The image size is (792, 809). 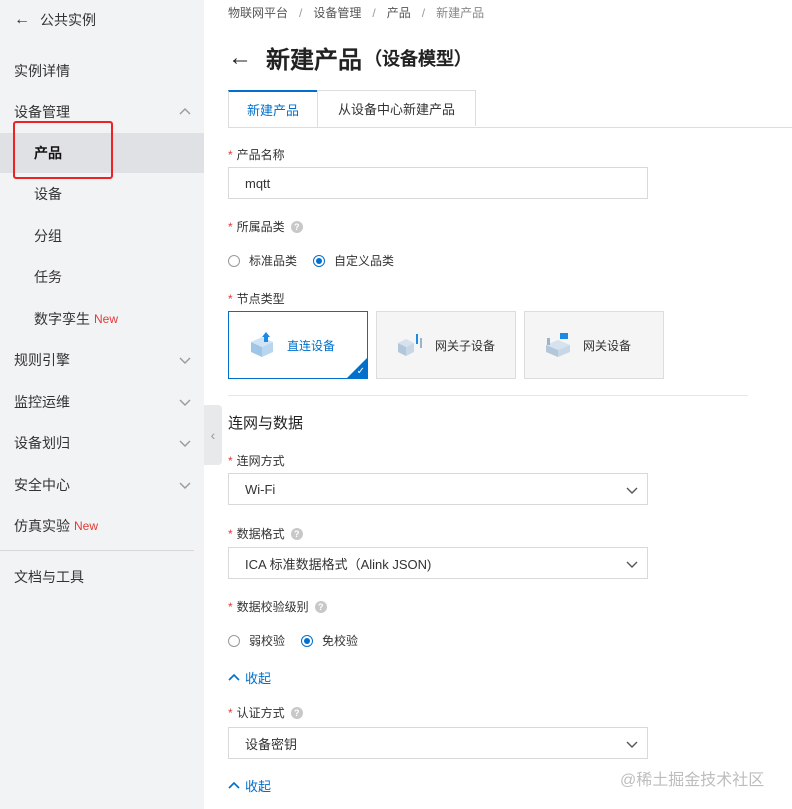 I want to click on back-to-instances-link: ← 公共实例, so click(x=55, y=20).